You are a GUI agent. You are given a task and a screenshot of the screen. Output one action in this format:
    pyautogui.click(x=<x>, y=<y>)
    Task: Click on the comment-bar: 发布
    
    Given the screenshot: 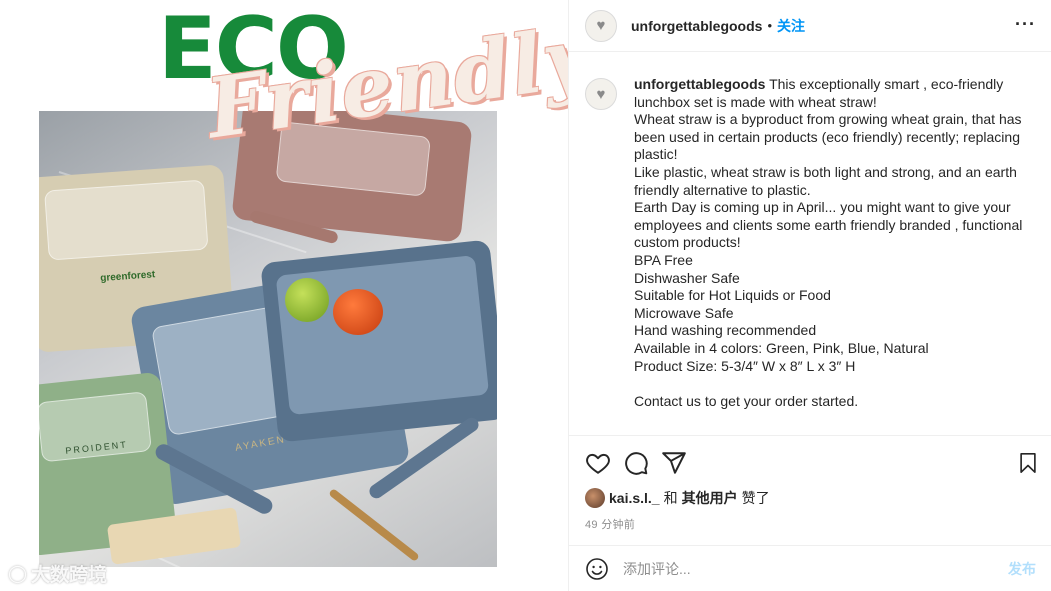 What is the action you would take?
    pyautogui.click(x=810, y=568)
    